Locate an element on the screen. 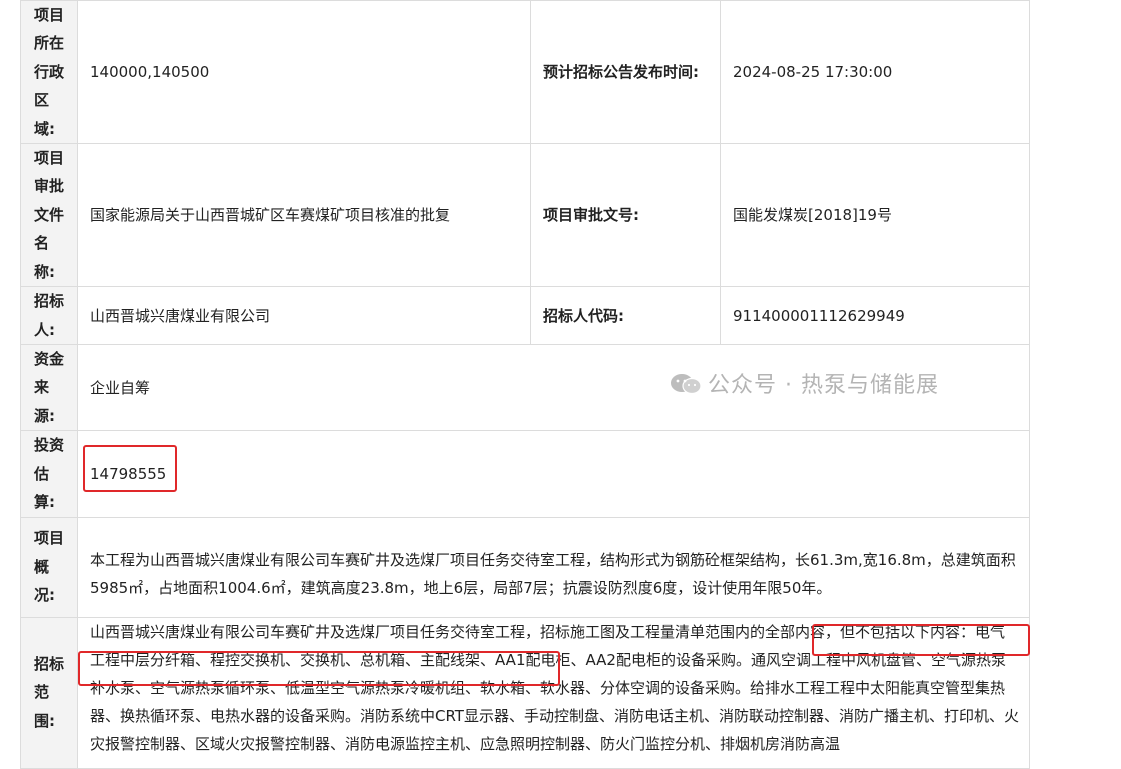 The height and width of the screenshot is (769, 1121). region-label-cell: 项目所在行政区域: is located at coordinates (49, 72).